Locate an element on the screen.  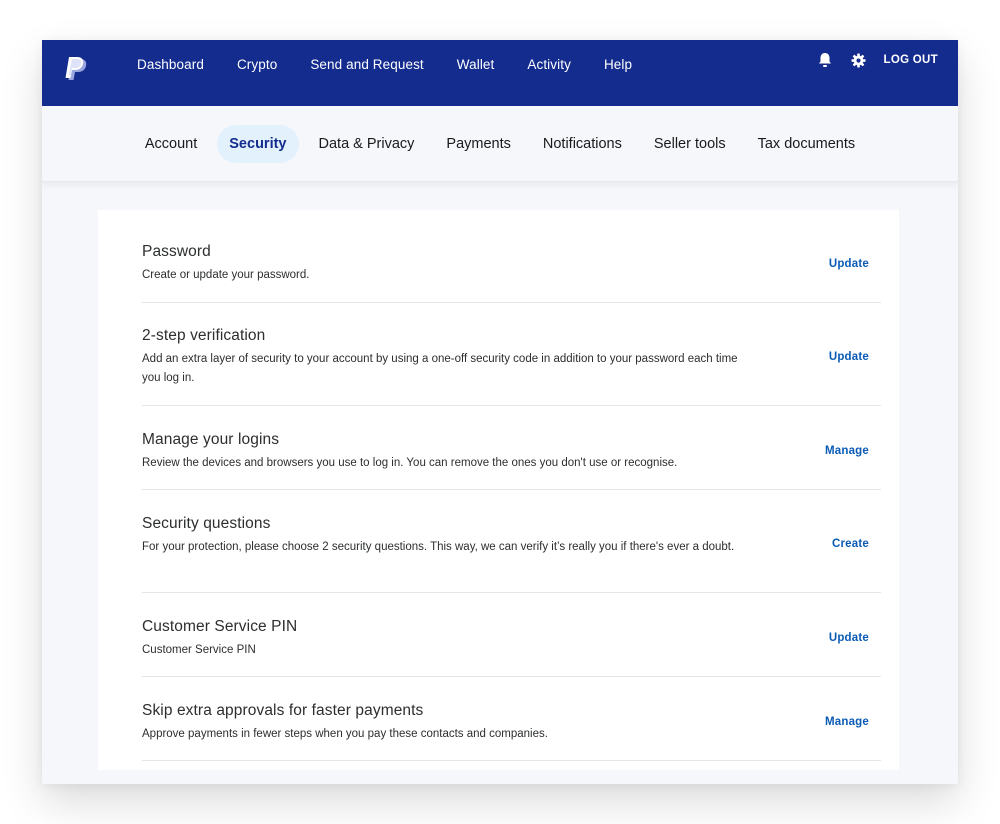
row-description: Create or update your password. is located at coordinates (226, 275).